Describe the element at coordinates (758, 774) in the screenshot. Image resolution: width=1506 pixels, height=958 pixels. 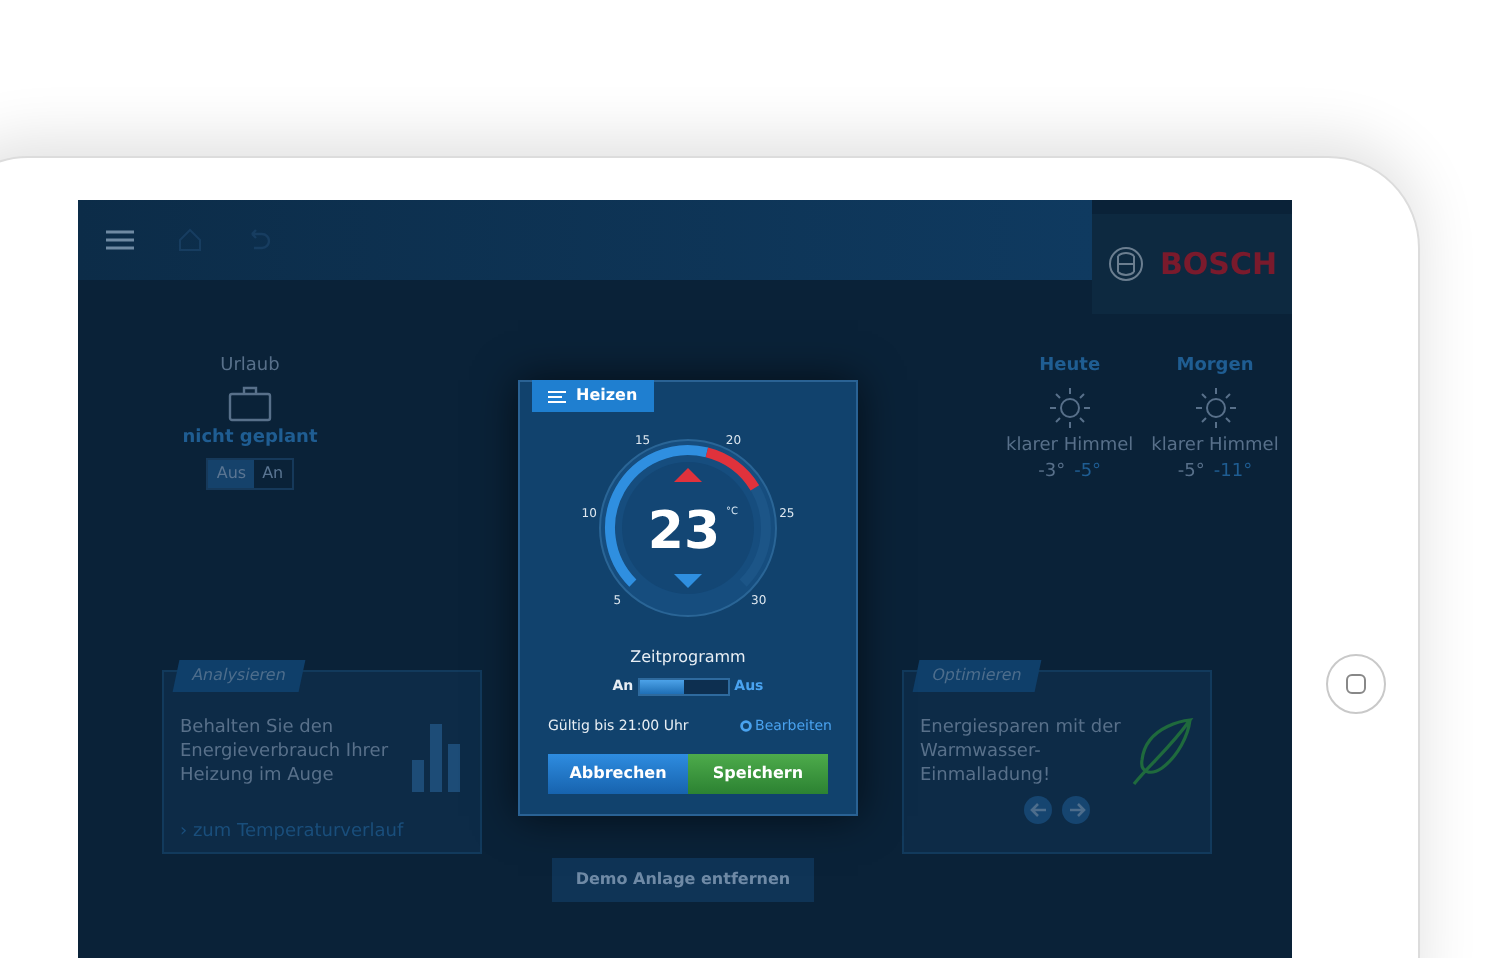
I see `save-button: Speichern` at that location.